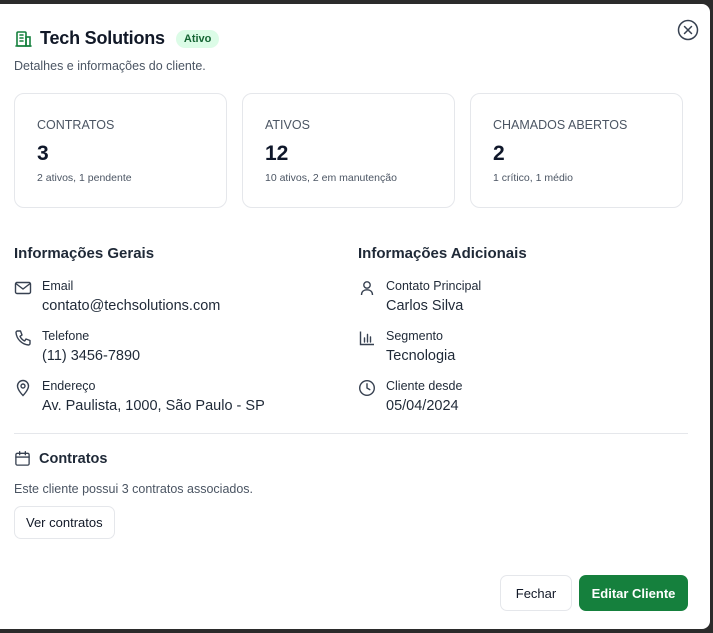  Describe the element at coordinates (131, 306) in the screenshot. I see `info-value: contato@techsolutions.com` at that location.